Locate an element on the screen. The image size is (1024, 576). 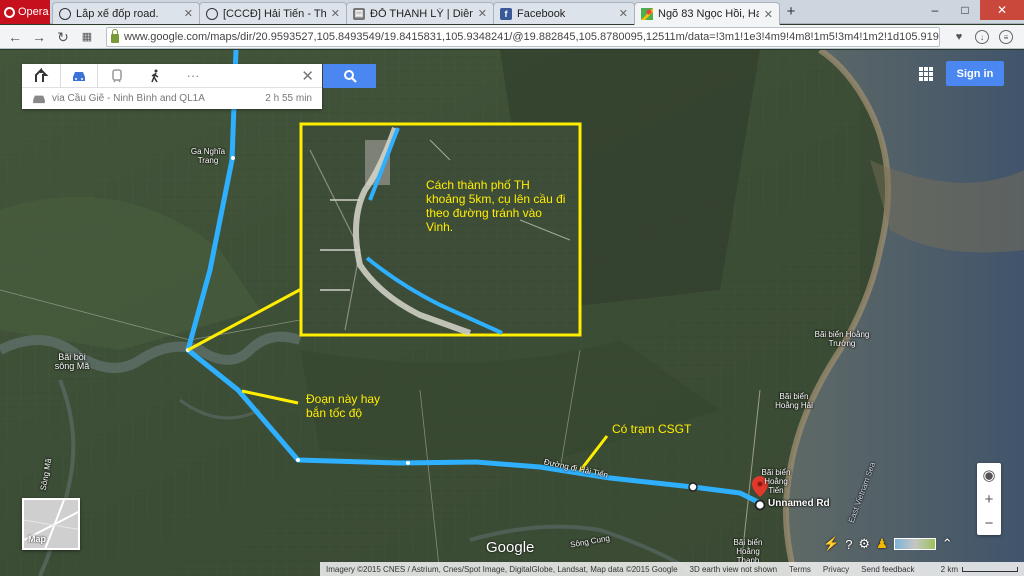
scale-label: 2 km is located at coordinates (949, 569).